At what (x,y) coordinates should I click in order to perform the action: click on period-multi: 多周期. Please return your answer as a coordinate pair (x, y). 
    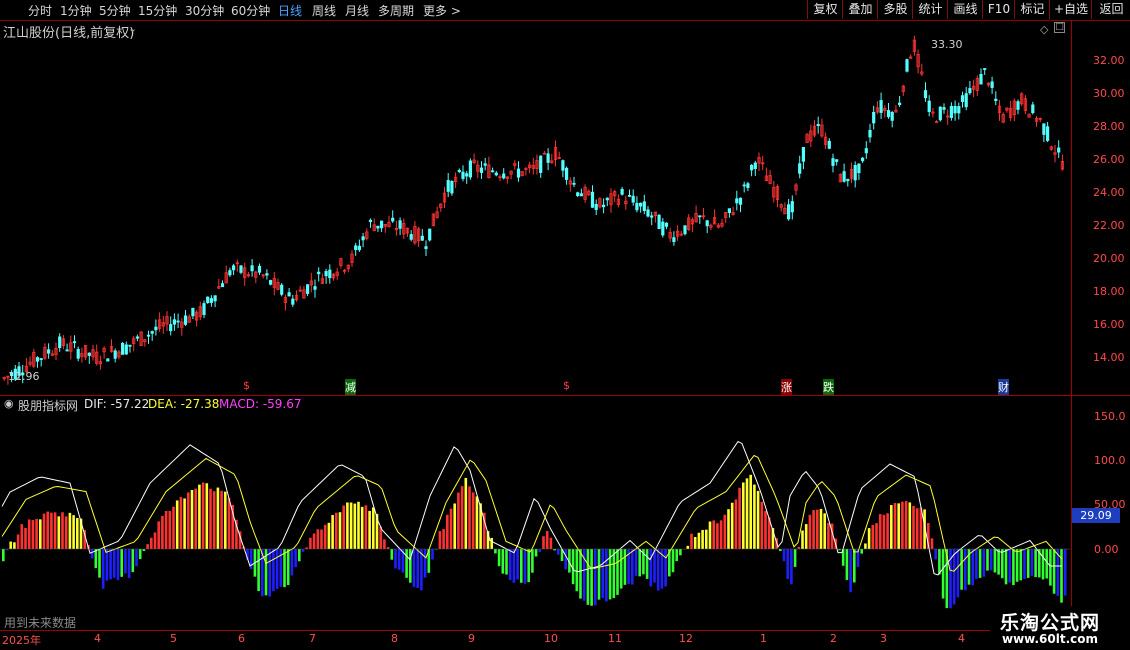
    Looking at the image, I should click on (396, 10).